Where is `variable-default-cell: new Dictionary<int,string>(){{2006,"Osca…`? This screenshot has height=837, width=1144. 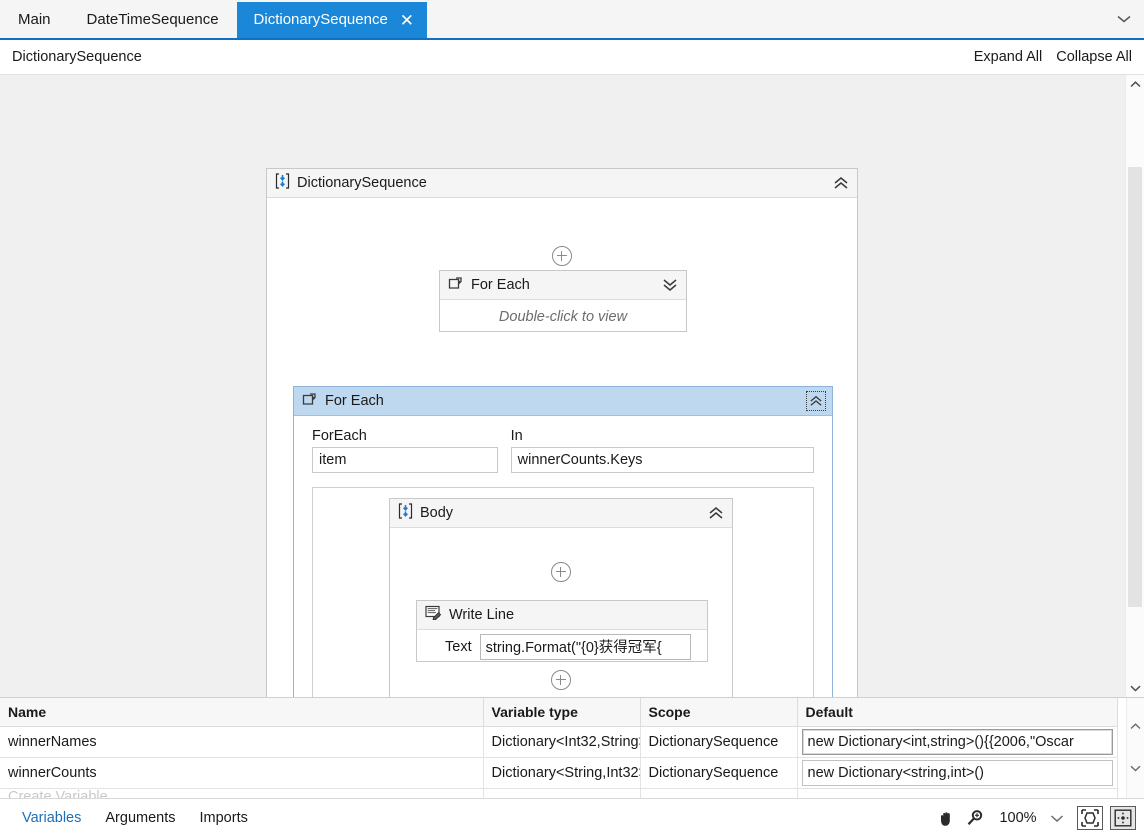
variable-default-cell: new Dictionary<int,string>(){{2006,"Osca… is located at coordinates (957, 742).